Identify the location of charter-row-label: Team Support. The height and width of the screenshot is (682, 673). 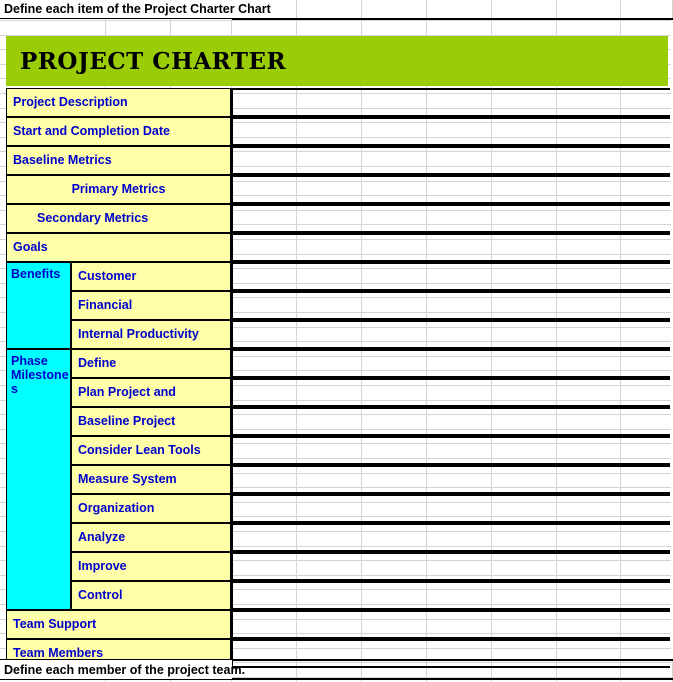
(118, 624).